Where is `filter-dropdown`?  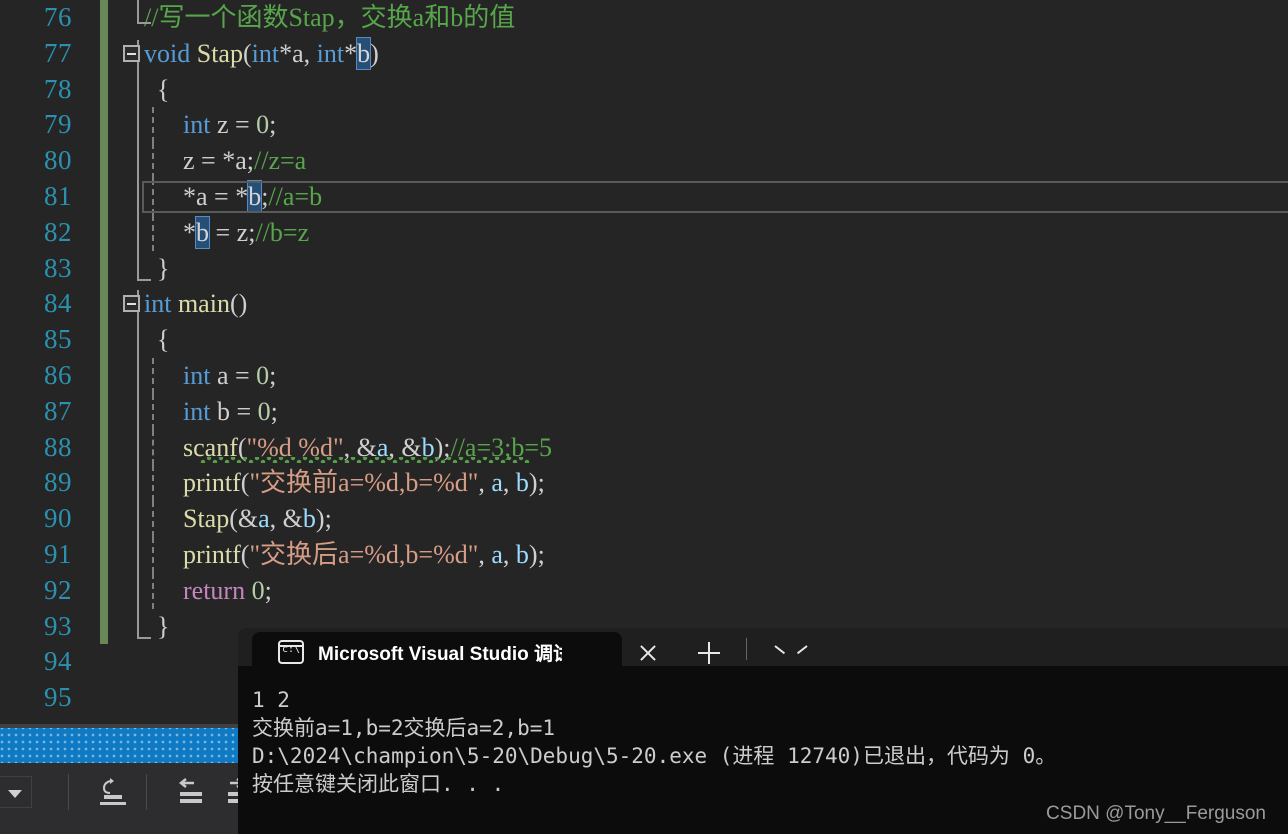 filter-dropdown is located at coordinates (16, 792).